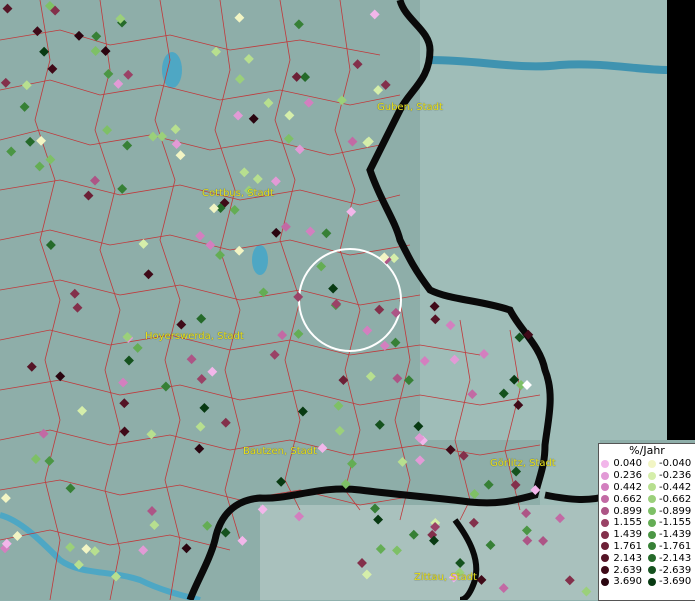  Describe the element at coordinates (675, 523) in the screenshot. I see `legend-value: -1.155` at that location.